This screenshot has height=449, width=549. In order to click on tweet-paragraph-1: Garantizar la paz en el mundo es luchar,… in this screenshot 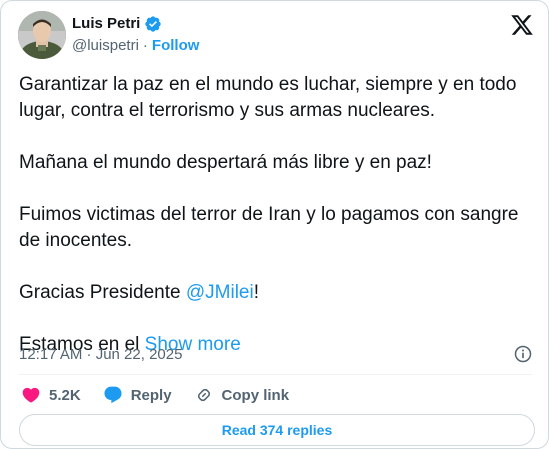, I will do `click(268, 97)`.